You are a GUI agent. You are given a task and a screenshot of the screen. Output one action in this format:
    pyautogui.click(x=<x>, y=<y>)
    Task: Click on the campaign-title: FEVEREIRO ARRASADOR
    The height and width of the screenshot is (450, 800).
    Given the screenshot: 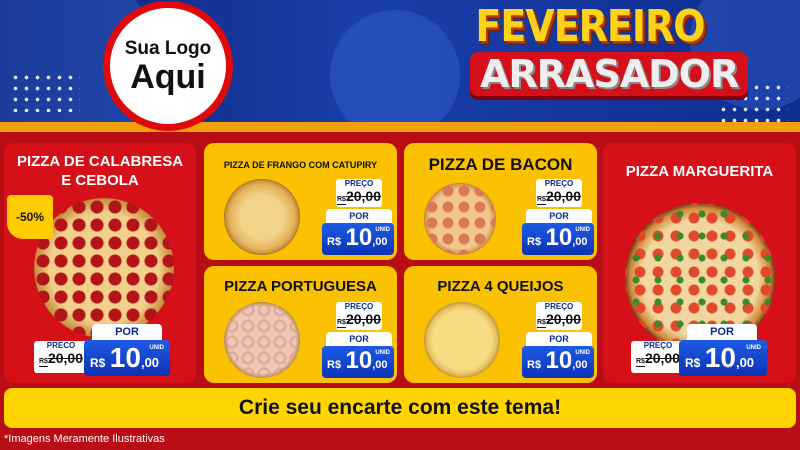 What is the action you would take?
    pyautogui.click(x=609, y=48)
    